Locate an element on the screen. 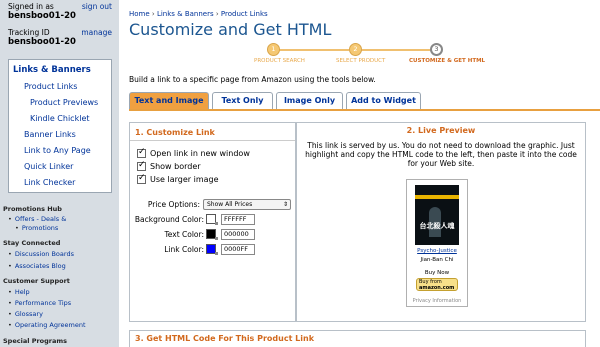  text-color-label: Text Color: is located at coordinates (184, 234).